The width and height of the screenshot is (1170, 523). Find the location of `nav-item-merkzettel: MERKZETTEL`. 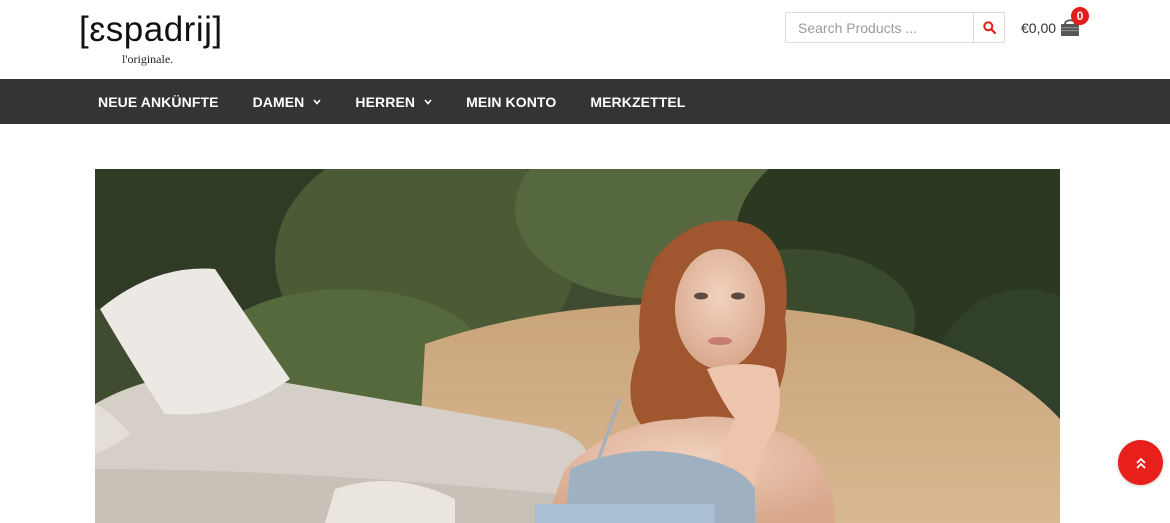

nav-item-merkzettel: MERKZETTEL is located at coordinates (637, 101).